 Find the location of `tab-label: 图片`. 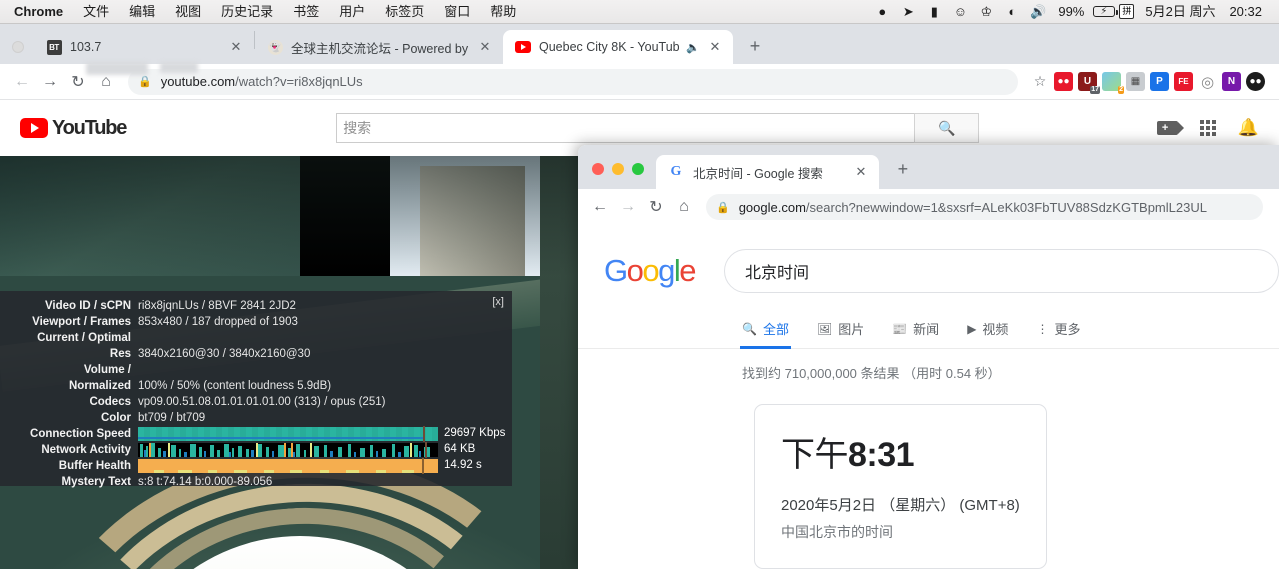

tab-label: 图片 is located at coordinates (851, 329).